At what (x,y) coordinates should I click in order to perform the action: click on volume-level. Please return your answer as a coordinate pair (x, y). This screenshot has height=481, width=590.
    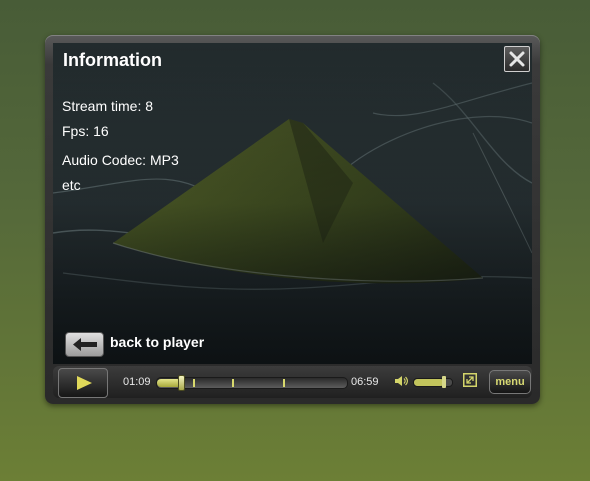
    Looking at the image, I should click on (429, 382).